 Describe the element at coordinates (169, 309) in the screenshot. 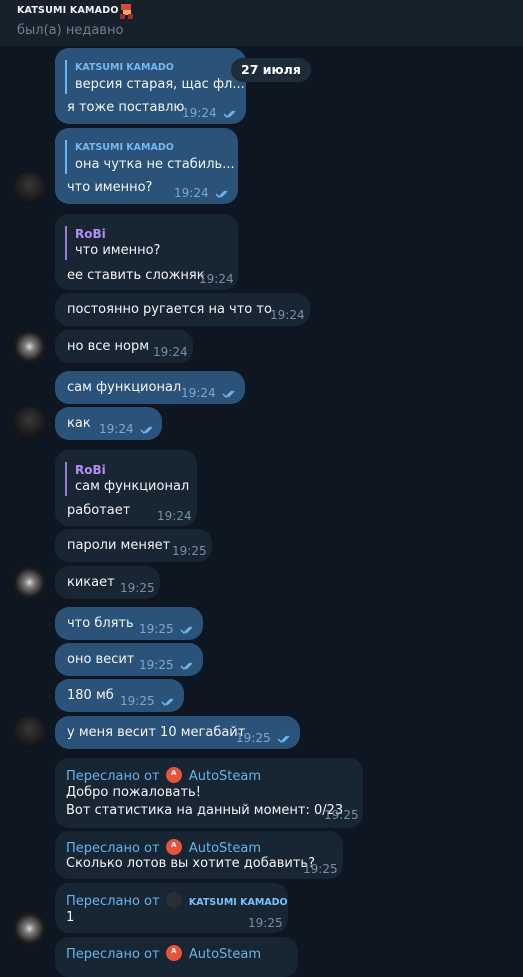

I see `message-text: постоянно ругается на что то` at that location.